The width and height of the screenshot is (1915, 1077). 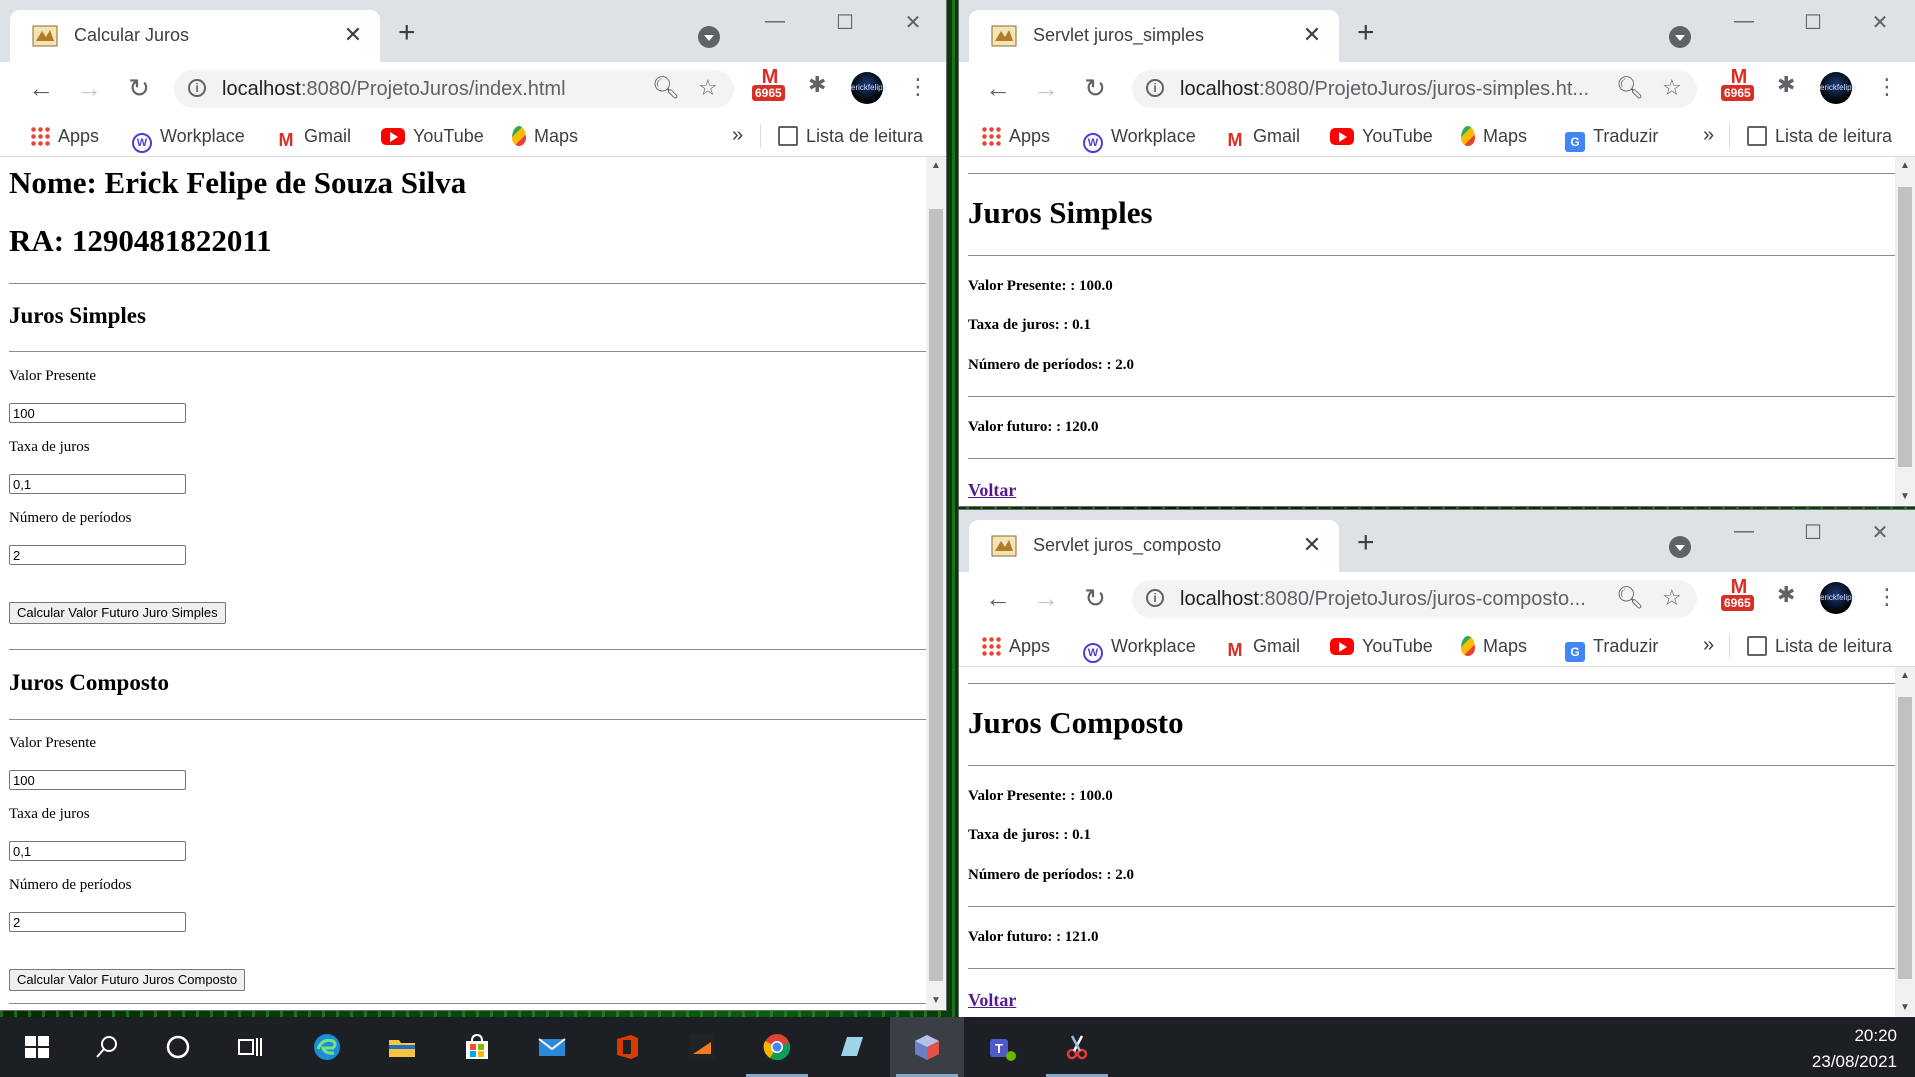 I want to click on calcular-simples-button: Calcular Valor Futuro Juro Simples, so click(x=117, y=613).